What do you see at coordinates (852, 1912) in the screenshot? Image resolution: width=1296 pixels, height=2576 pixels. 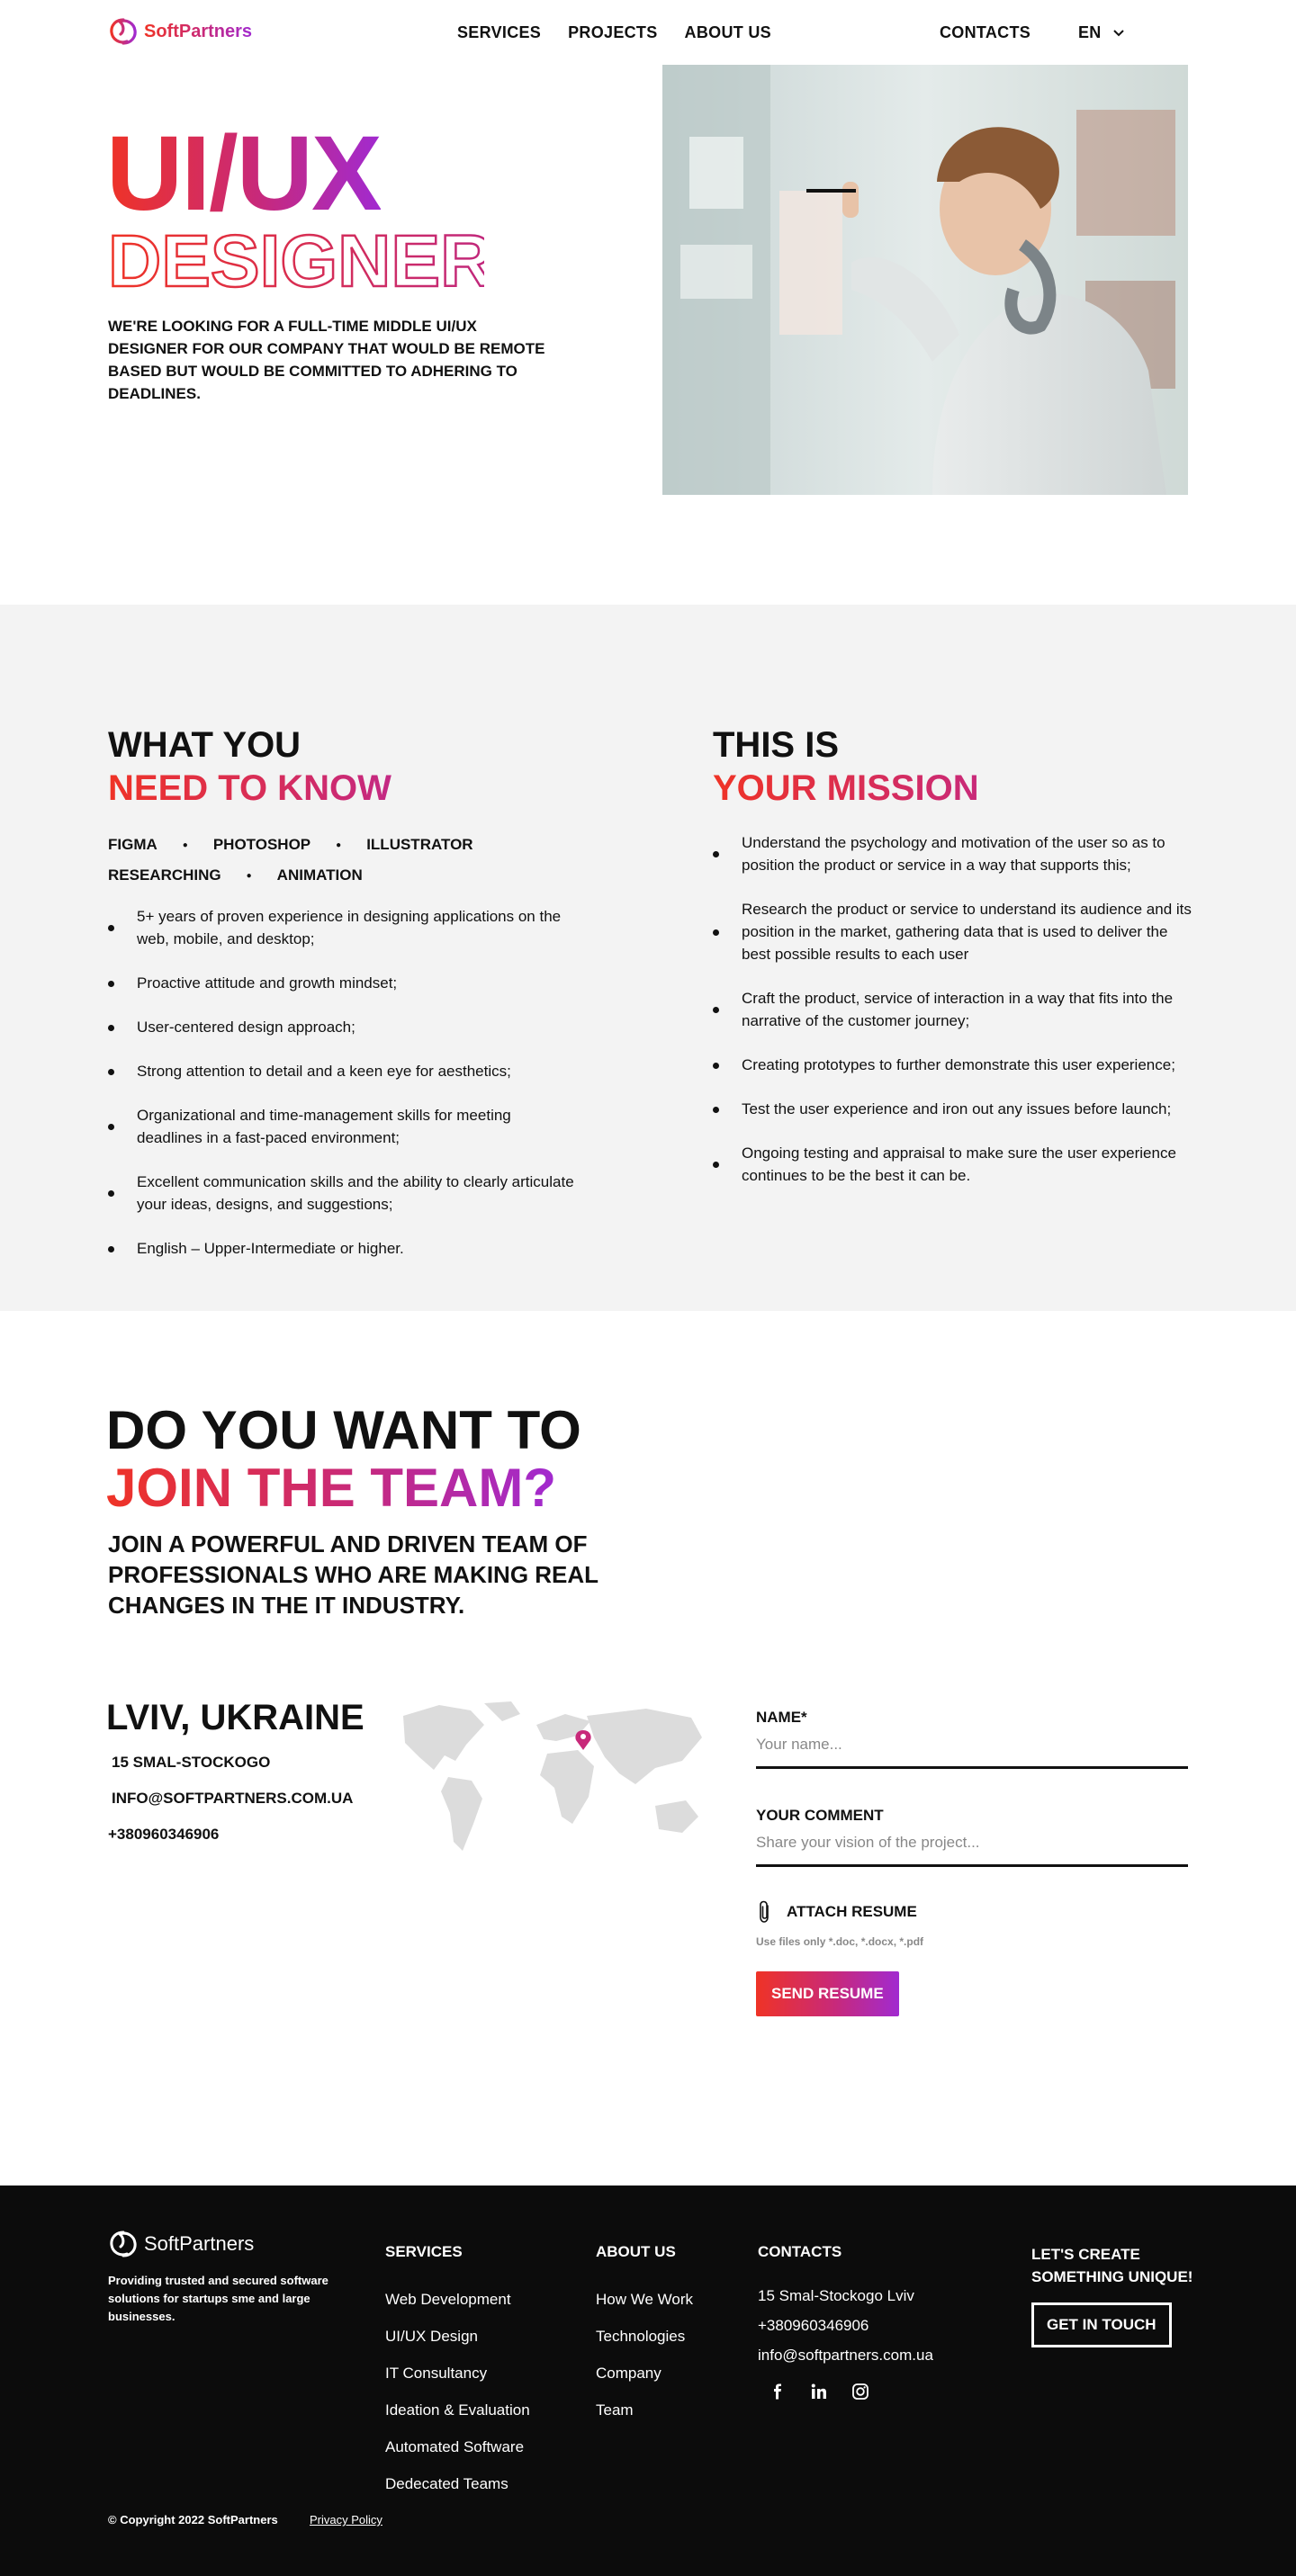 I see `attach-resume-label: ATTACH RESUME` at bounding box center [852, 1912].